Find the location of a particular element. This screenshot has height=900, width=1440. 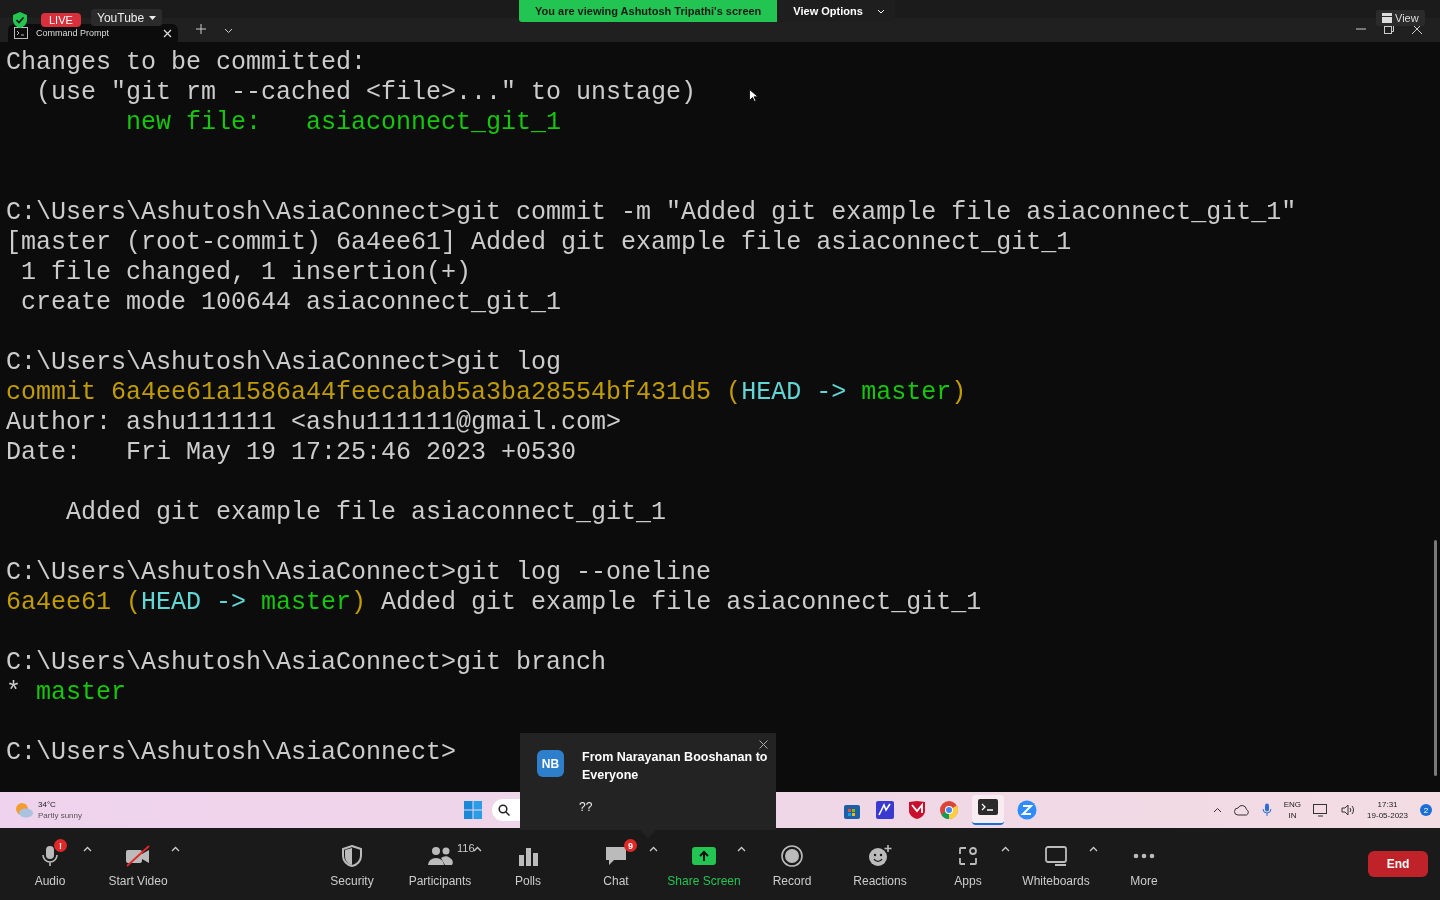

terminal-line: C:\Users\Ashutosh\AsiaConnect>git log is located at coordinates (284, 363).